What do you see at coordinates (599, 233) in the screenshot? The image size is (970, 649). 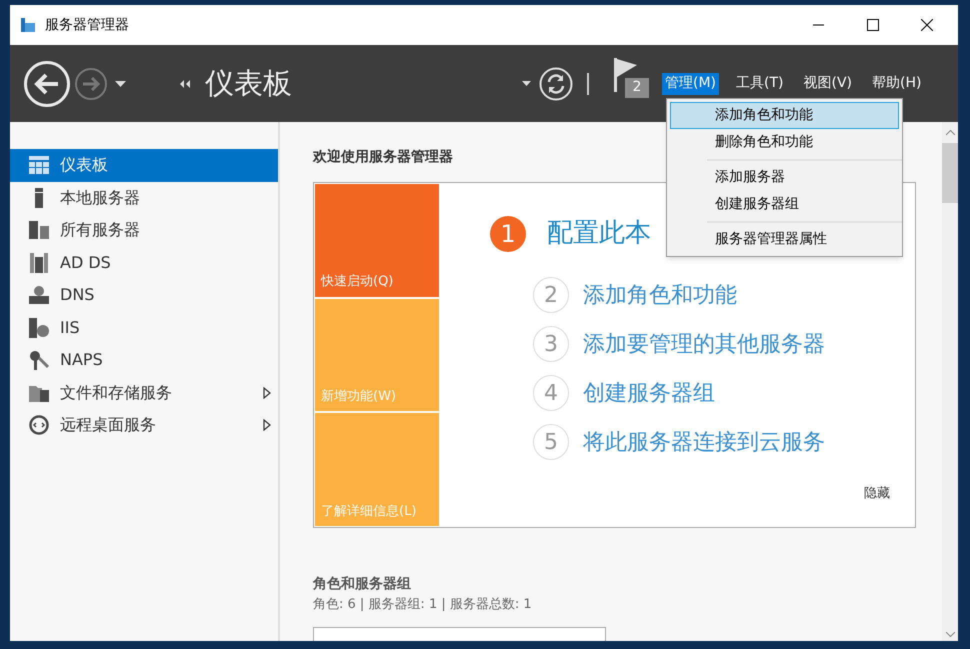 I see `step-link: 配置此本` at bounding box center [599, 233].